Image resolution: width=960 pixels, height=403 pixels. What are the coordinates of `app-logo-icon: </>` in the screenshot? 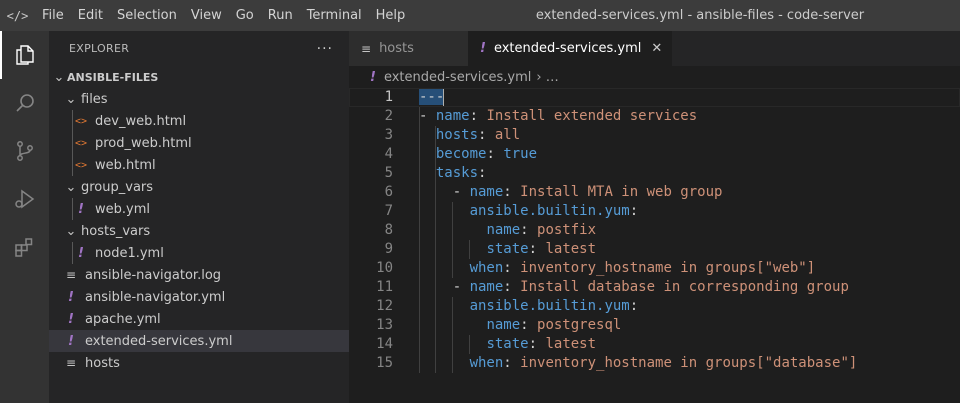 It's located at (17, 15).